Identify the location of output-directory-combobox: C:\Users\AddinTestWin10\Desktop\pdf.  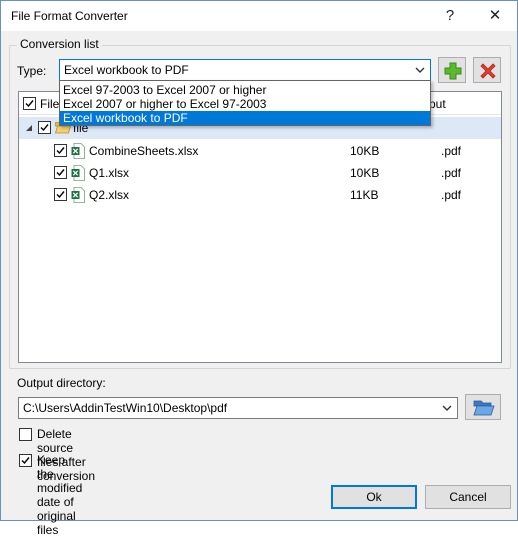
(238, 408).